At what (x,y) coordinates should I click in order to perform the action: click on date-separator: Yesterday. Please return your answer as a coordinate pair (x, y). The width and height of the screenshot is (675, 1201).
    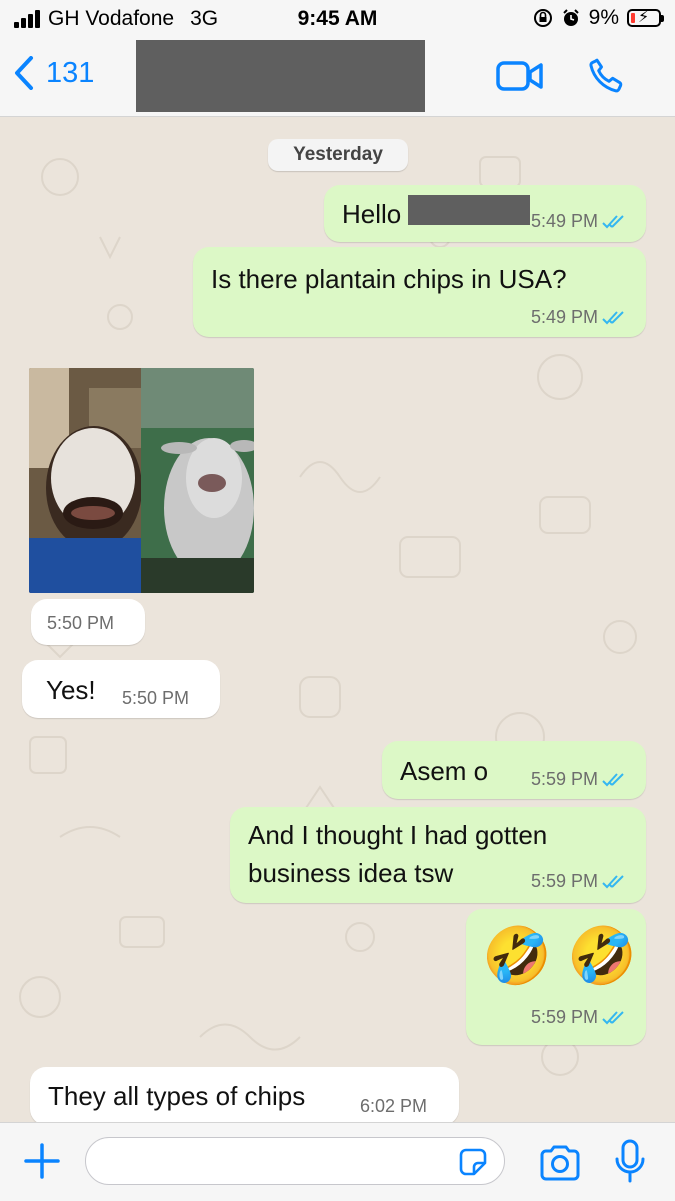
    Looking at the image, I should click on (338, 155).